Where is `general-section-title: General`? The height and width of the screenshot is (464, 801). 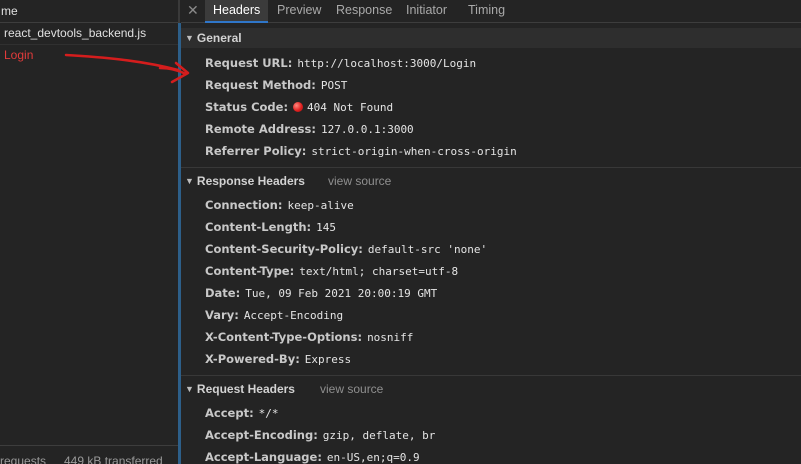
general-section-title: General is located at coordinates (219, 38).